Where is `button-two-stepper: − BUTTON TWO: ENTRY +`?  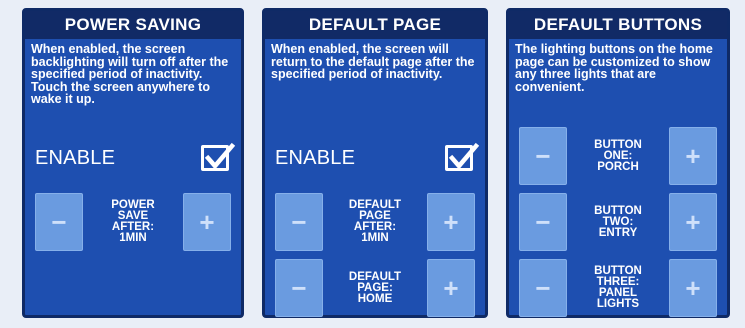 button-two-stepper: − BUTTON TWO: ENTRY + is located at coordinates (618, 222).